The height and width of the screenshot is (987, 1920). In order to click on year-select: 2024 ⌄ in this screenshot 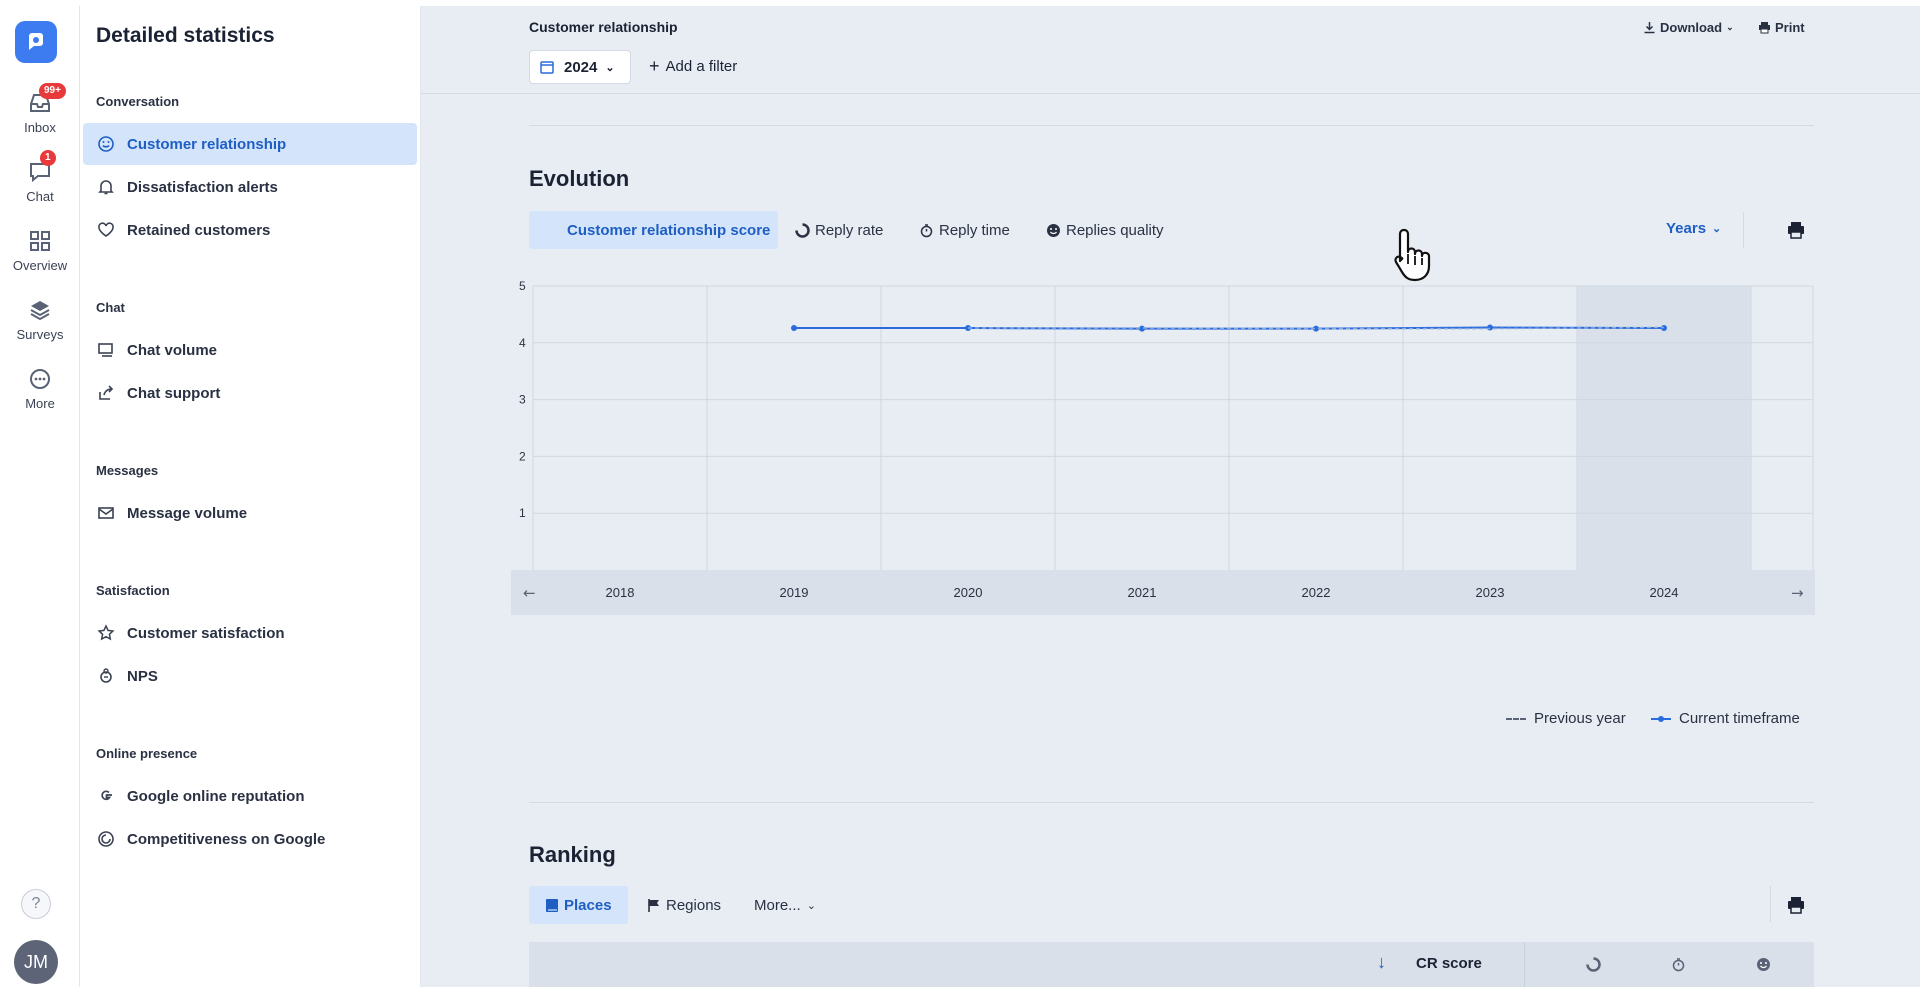, I will do `click(580, 67)`.